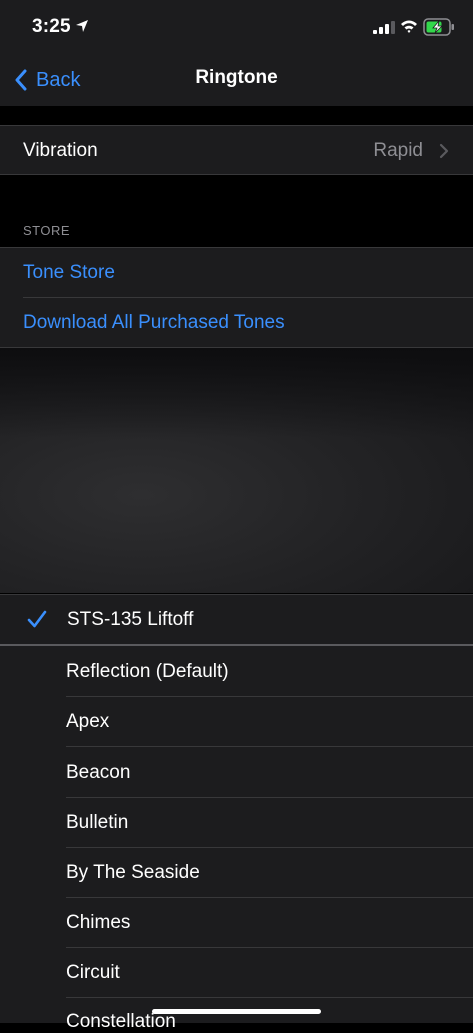 The image size is (473, 1033). Describe the element at coordinates (51, 26) in the screenshot. I see `status-time: 3:25` at that location.